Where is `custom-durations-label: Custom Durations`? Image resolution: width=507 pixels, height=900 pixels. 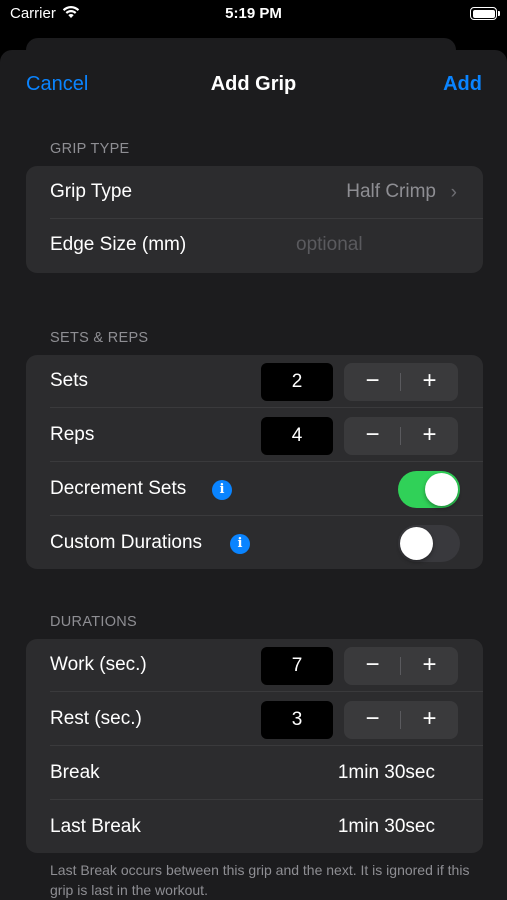 custom-durations-label: Custom Durations is located at coordinates (126, 542).